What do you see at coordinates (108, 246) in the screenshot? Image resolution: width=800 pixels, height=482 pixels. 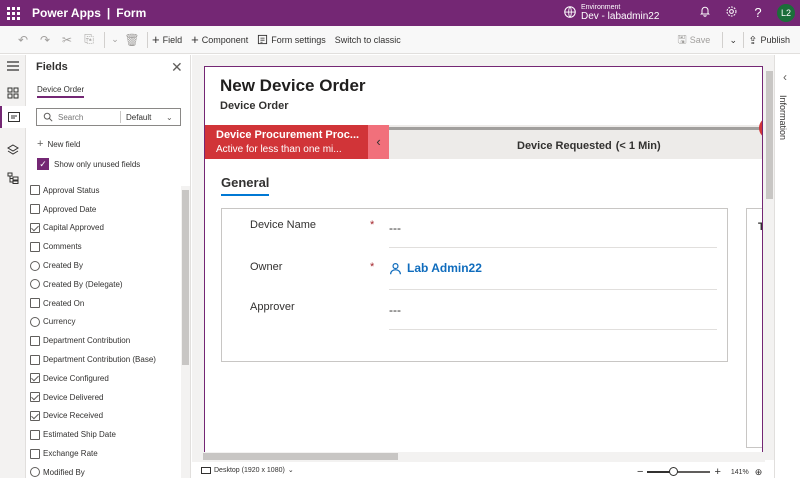 I see `list-item: Comments` at bounding box center [108, 246].